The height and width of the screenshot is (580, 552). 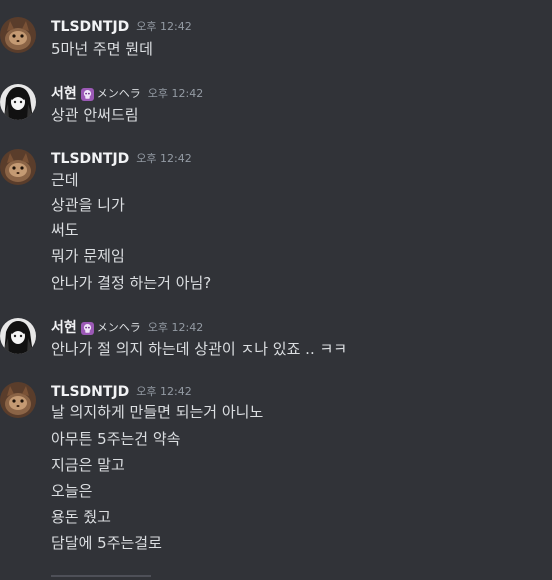 I want to click on message-text: 뭐가 문제임, so click(x=88, y=256).